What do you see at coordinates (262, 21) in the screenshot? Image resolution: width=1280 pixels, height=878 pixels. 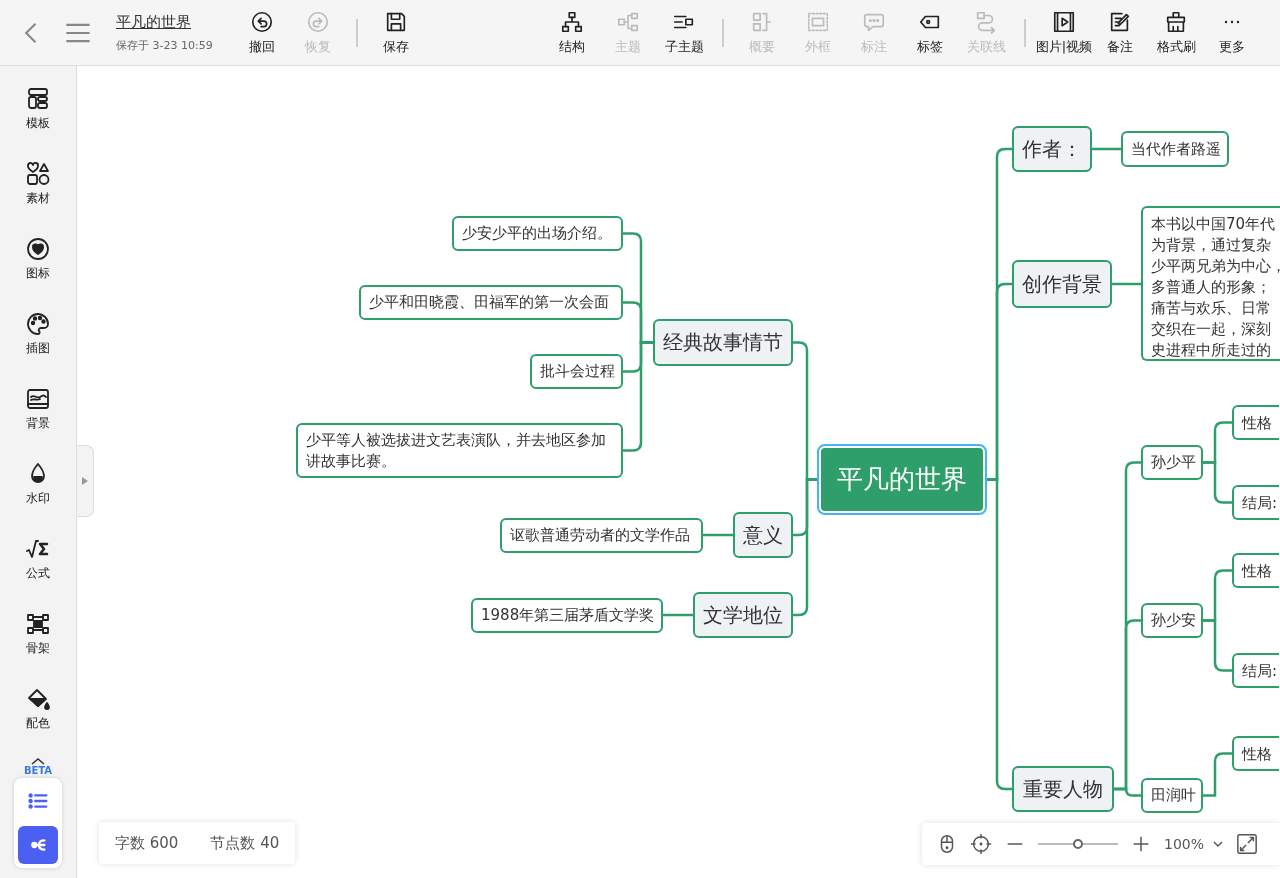 I see `undo-icon` at bounding box center [262, 21].